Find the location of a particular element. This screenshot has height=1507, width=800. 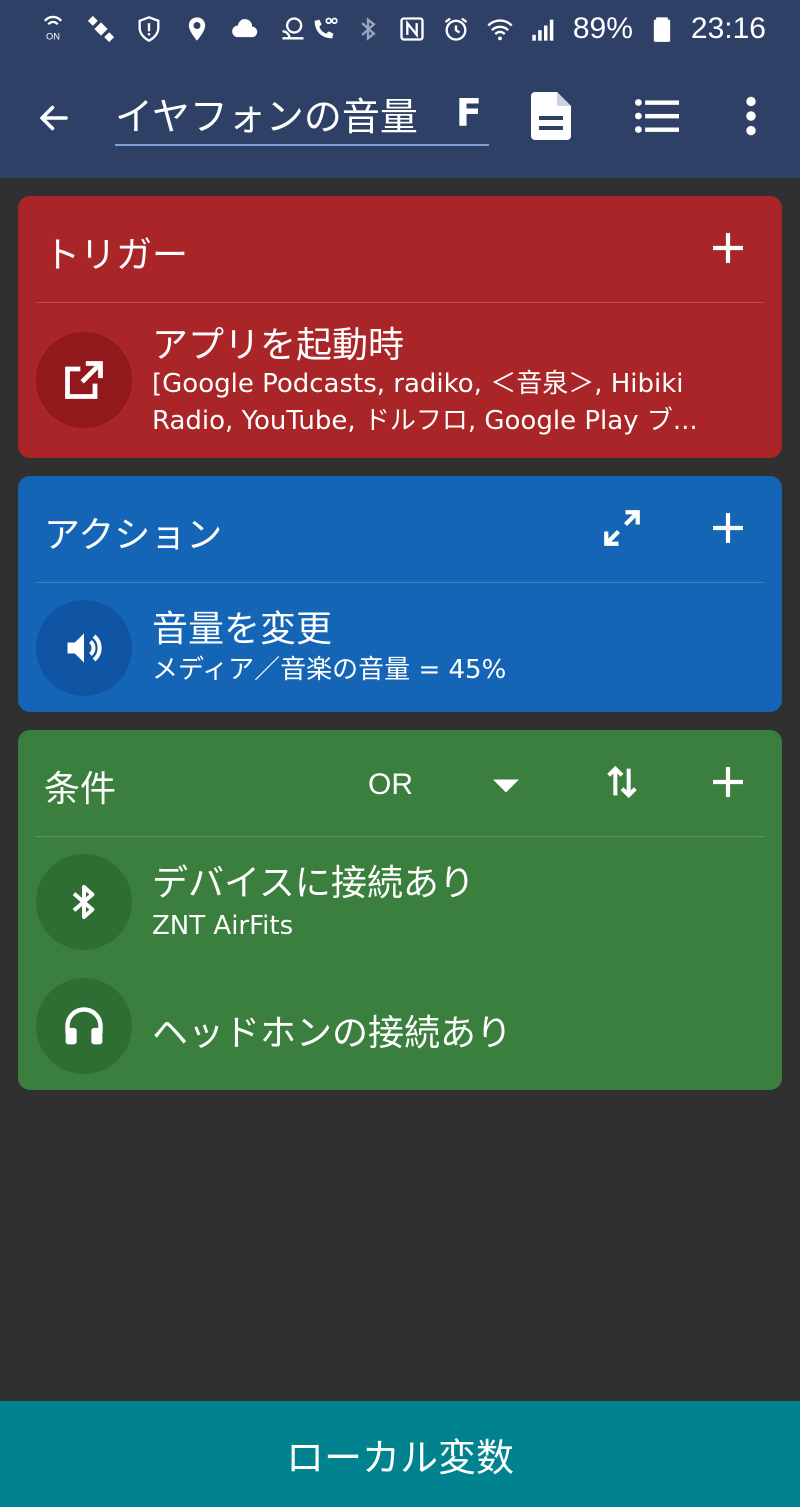

action-card: アクション 音量を変更 メディア／音楽の音量 = 45% is located at coordinates (400, 594).